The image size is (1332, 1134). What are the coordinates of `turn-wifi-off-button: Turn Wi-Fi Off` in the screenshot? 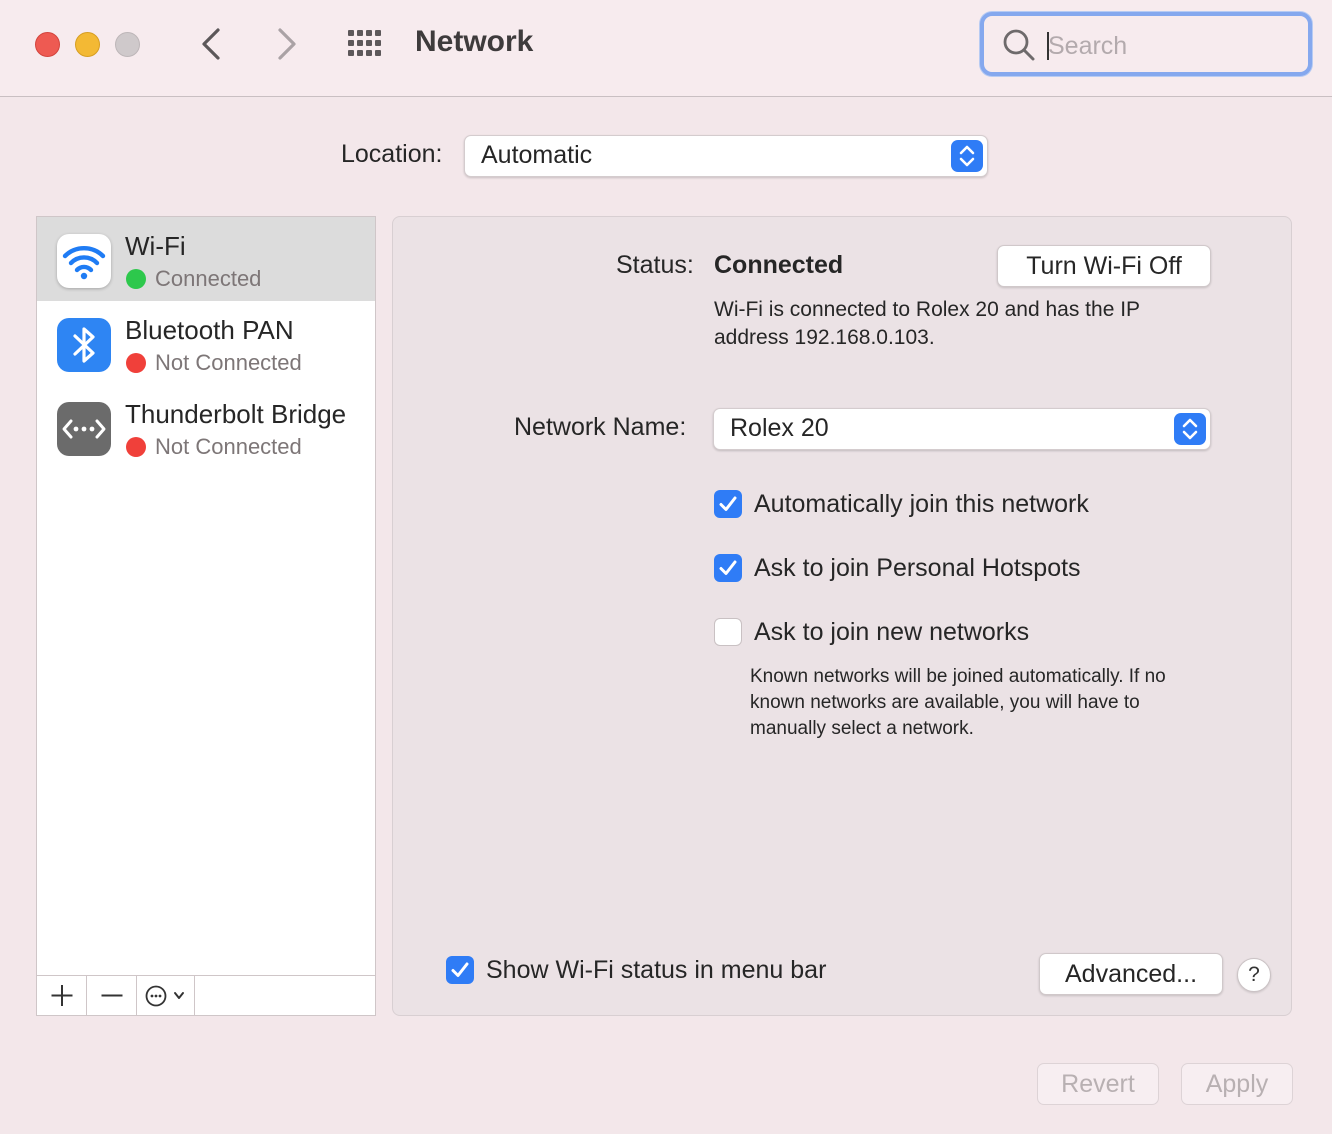 It's located at (1104, 266).